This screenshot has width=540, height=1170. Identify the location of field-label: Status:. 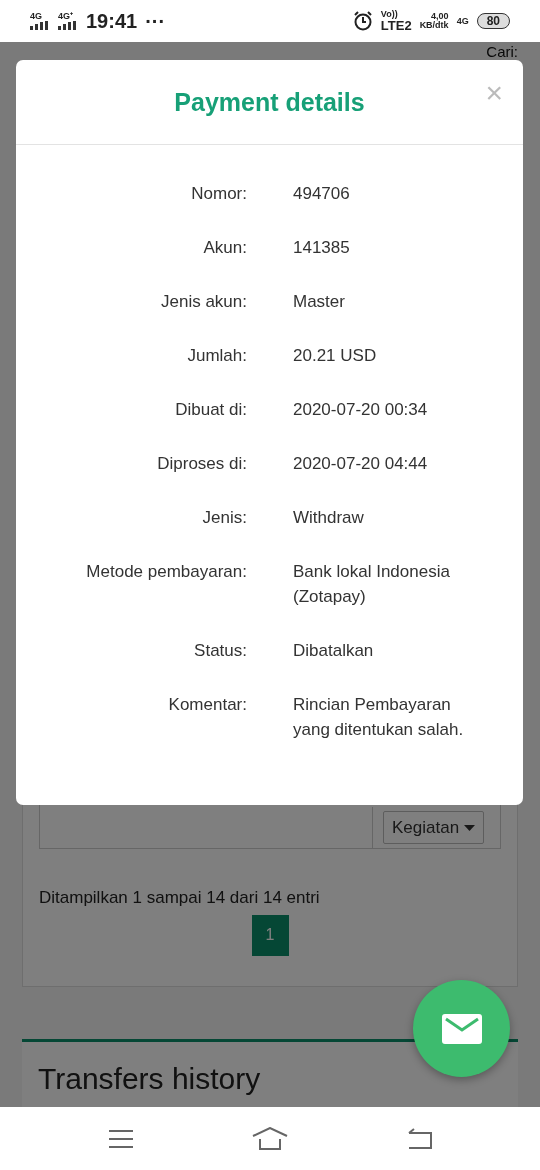
(220, 651).